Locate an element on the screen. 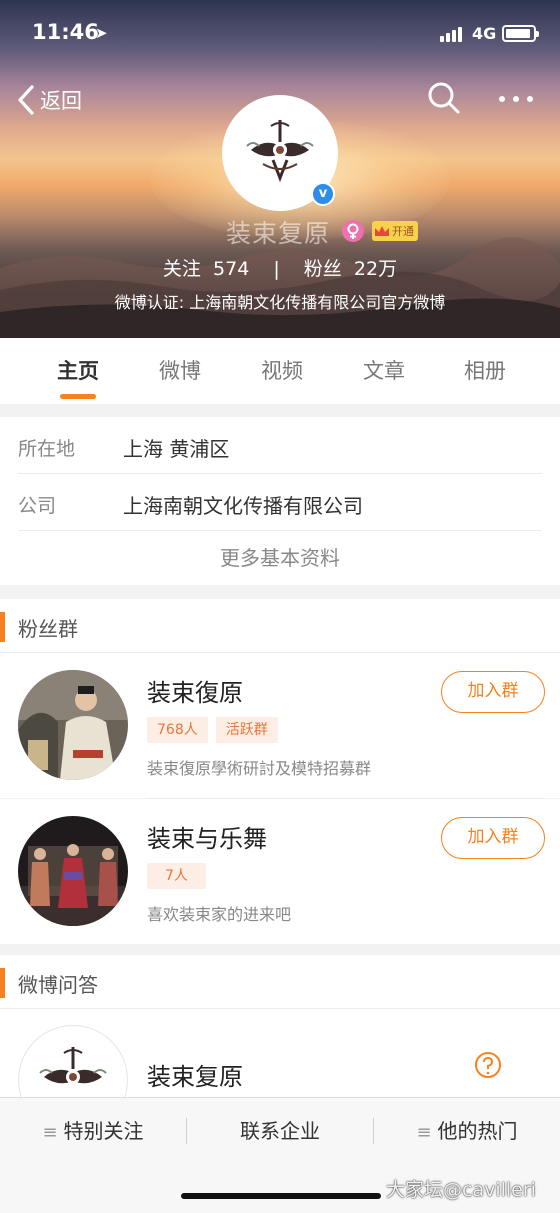 The width and height of the screenshot is (560, 1213). battery-icon is located at coordinates (520, 33).